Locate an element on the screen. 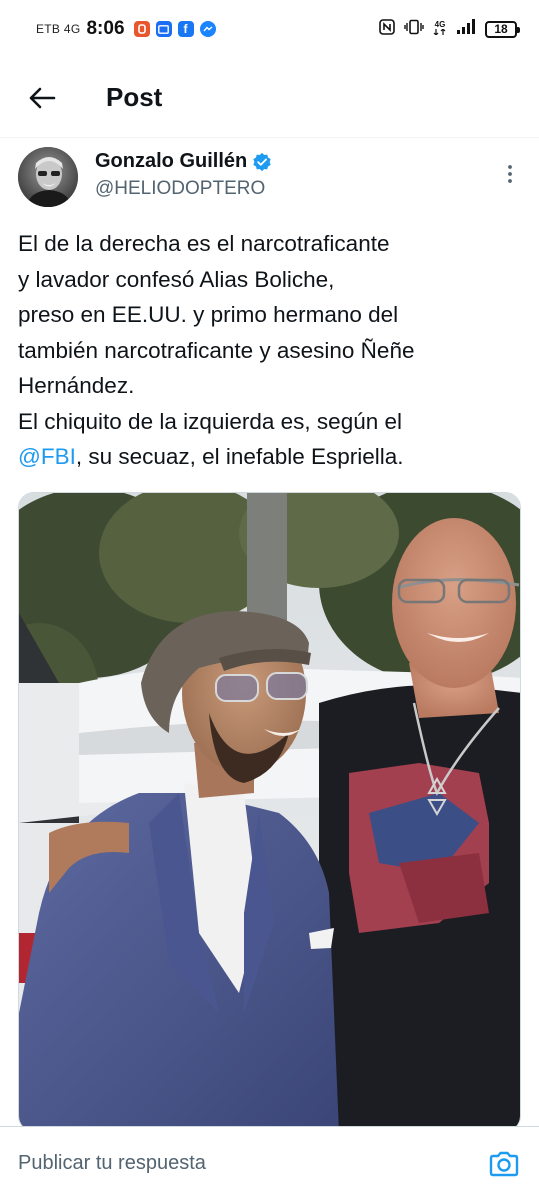  more-options-button is located at coordinates (510, 174).